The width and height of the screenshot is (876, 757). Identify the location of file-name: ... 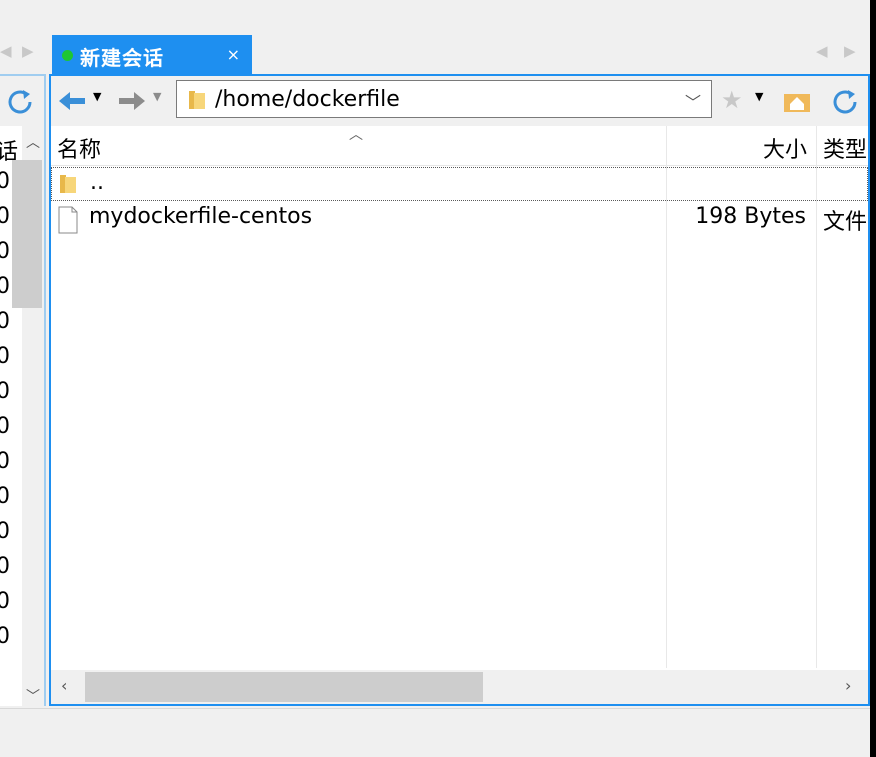
(97, 182).